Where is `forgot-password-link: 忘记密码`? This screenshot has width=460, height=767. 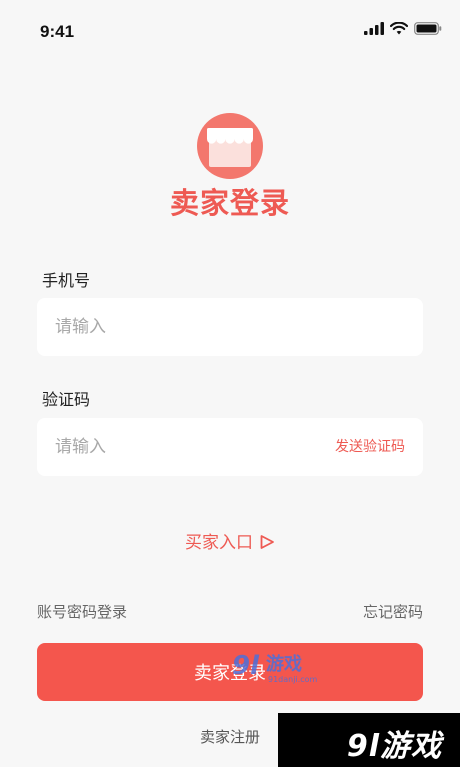 forgot-password-link: 忘记密码 is located at coordinates (393, 611).